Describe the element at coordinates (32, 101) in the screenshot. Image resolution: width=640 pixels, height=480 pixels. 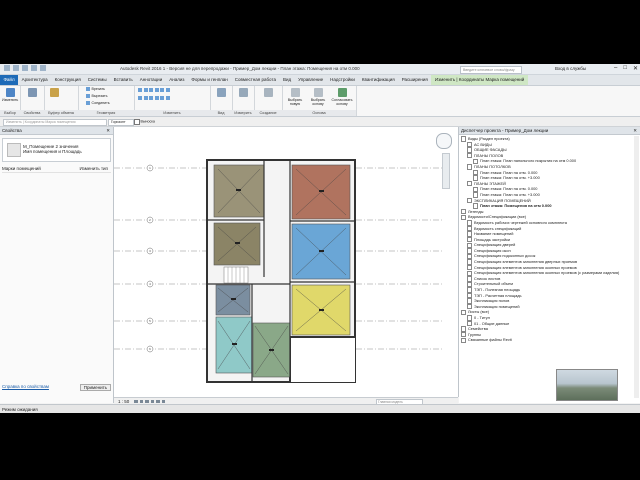
I see `properties-panel: Свойства` at that location.